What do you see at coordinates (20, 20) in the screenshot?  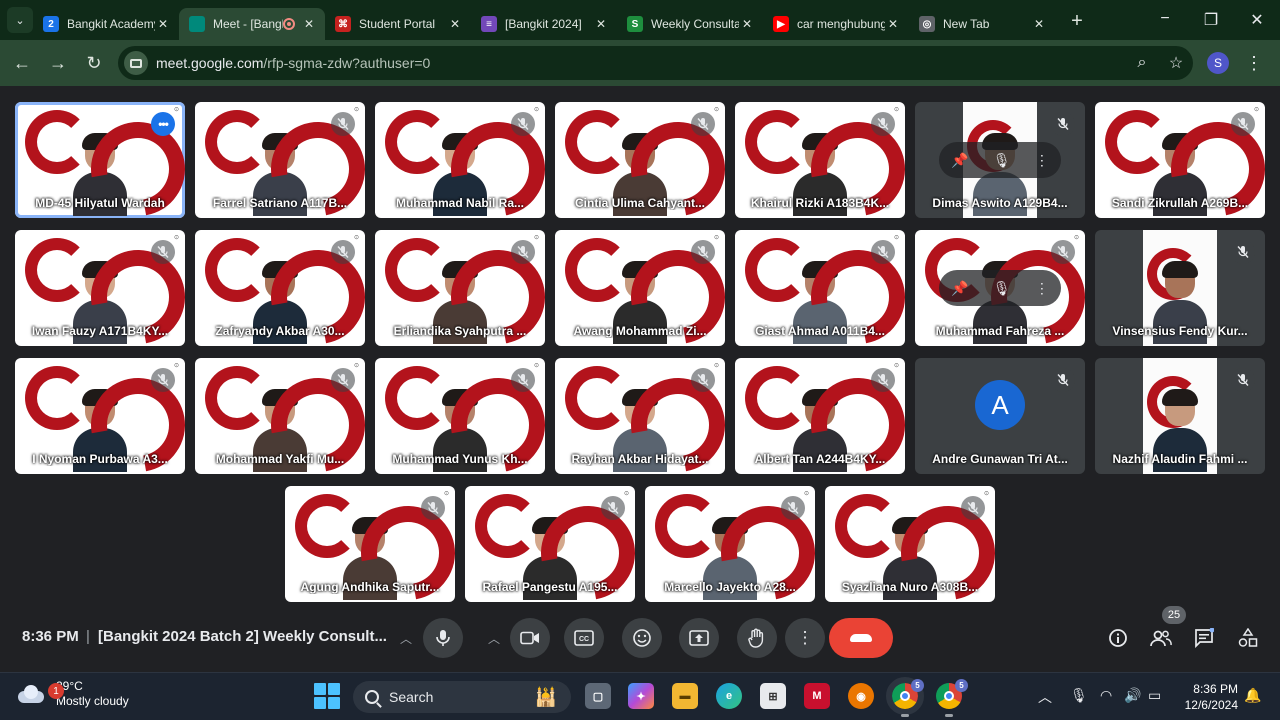 I see `tab-search-button: ⌄` at bounding box center [20, 20].